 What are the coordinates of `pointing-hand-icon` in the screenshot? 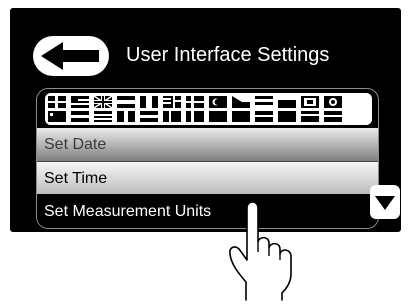 It's located at (260, 251).